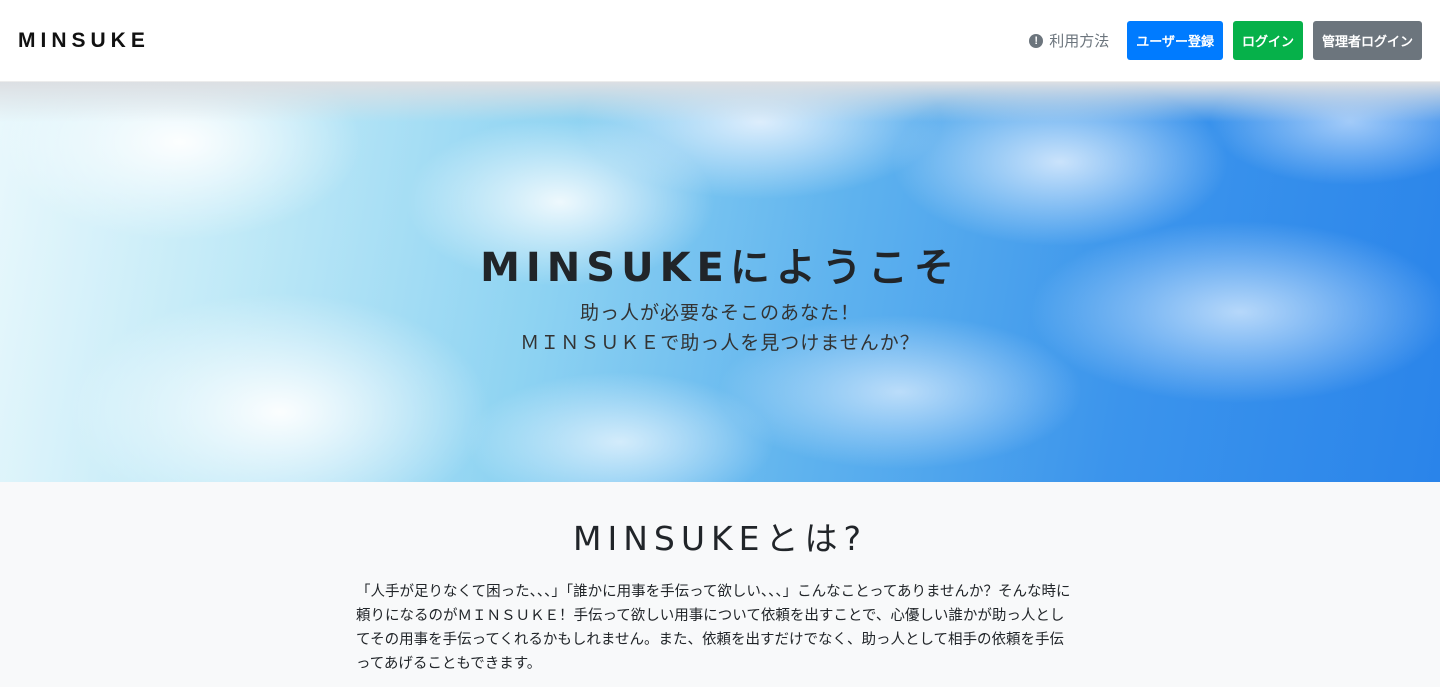  I want to click on usage-guide-label: 利用方法, so click(1079, 41).